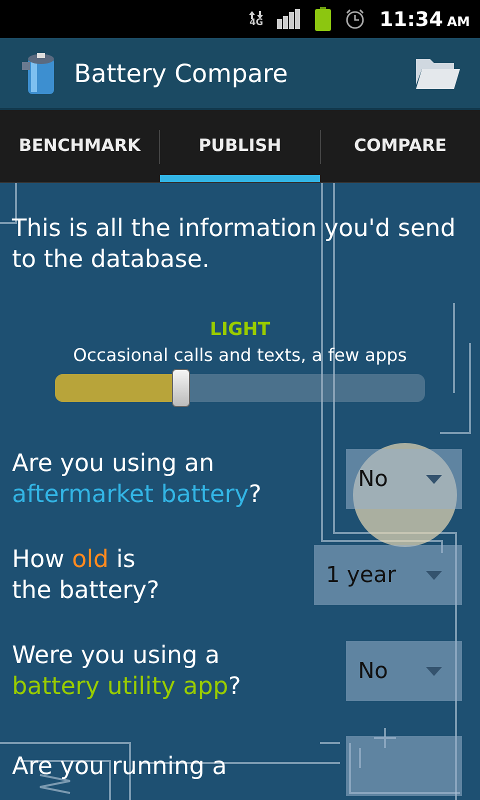 This screenshot has height=800, width=480. I want to click on signal-icon, so click(289, 19).